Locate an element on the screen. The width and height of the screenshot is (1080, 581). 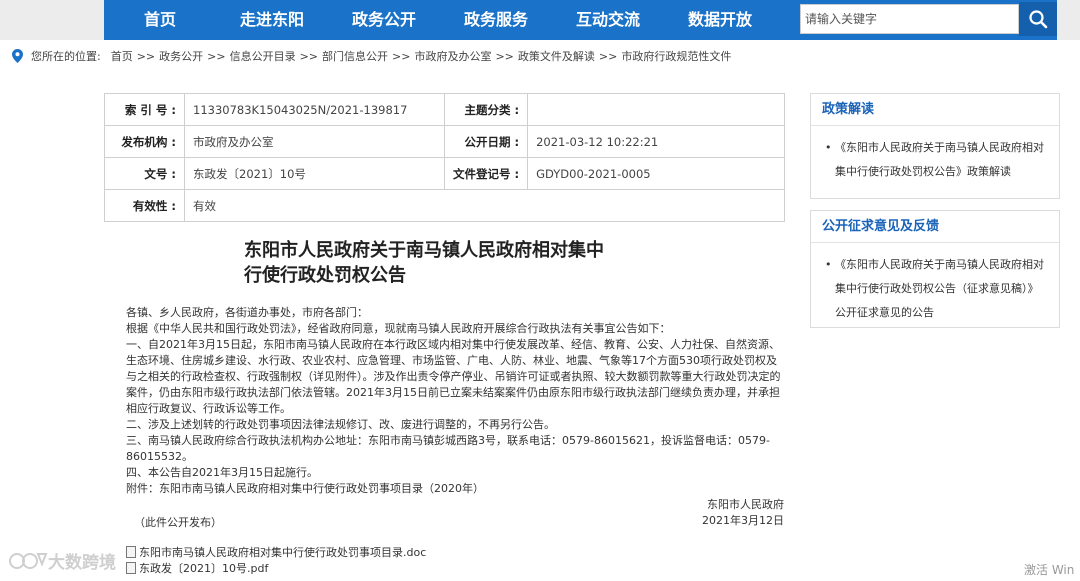
top-nav-background: 首页 走进东阳 政务公开 政务服务 互动交流 数据开放 is located at coordinates (540, 20).